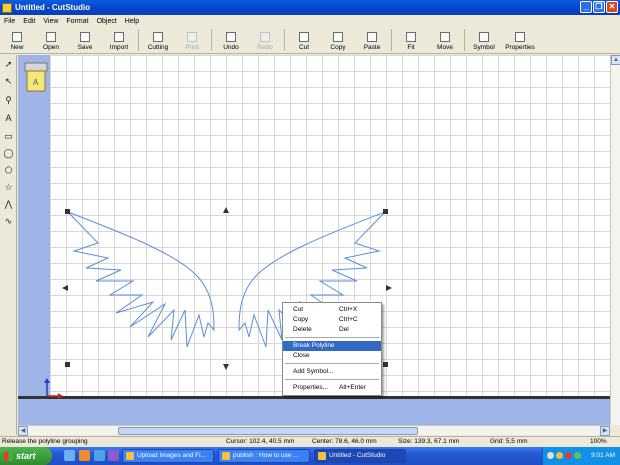  Describe the element at coordinates (332, 320) in the screenshot. I see `context-item-copy: Copy Ctrl+C` at that location.